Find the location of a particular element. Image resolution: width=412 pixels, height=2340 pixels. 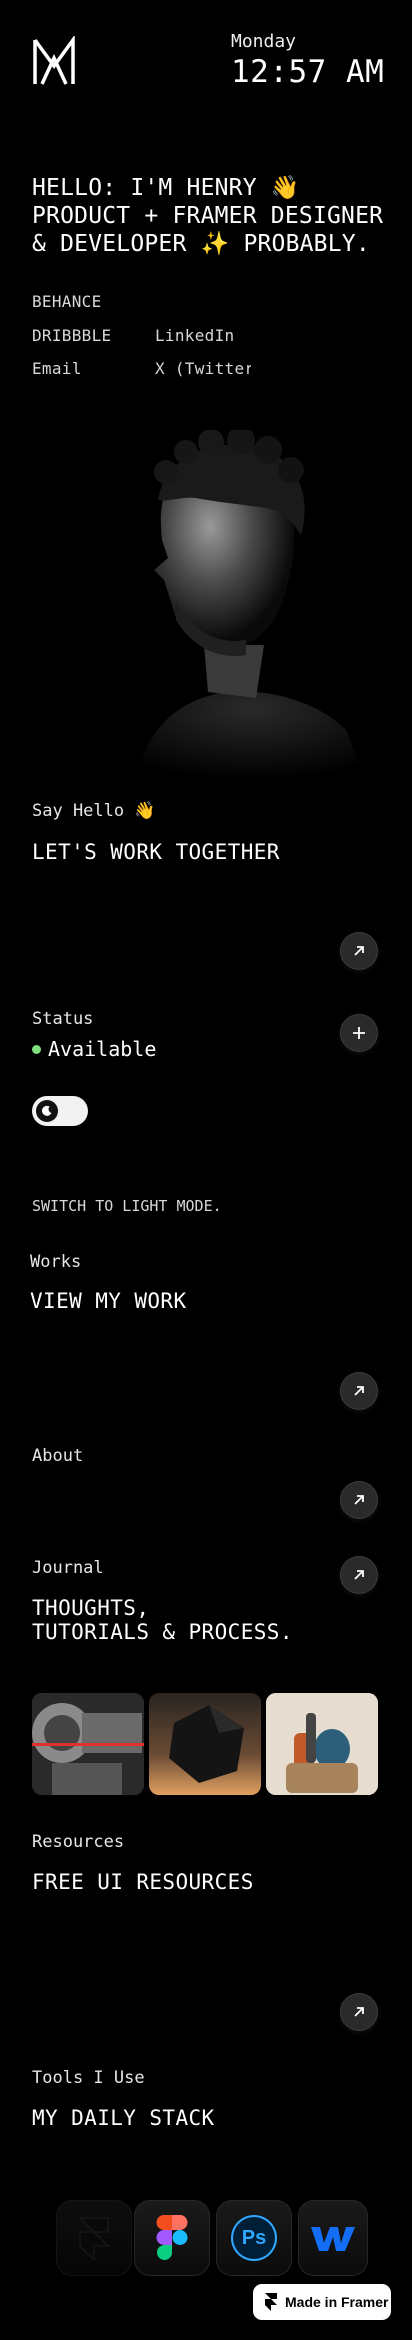

twitter-link: X (Twitter is located at coordinates (203, 368).